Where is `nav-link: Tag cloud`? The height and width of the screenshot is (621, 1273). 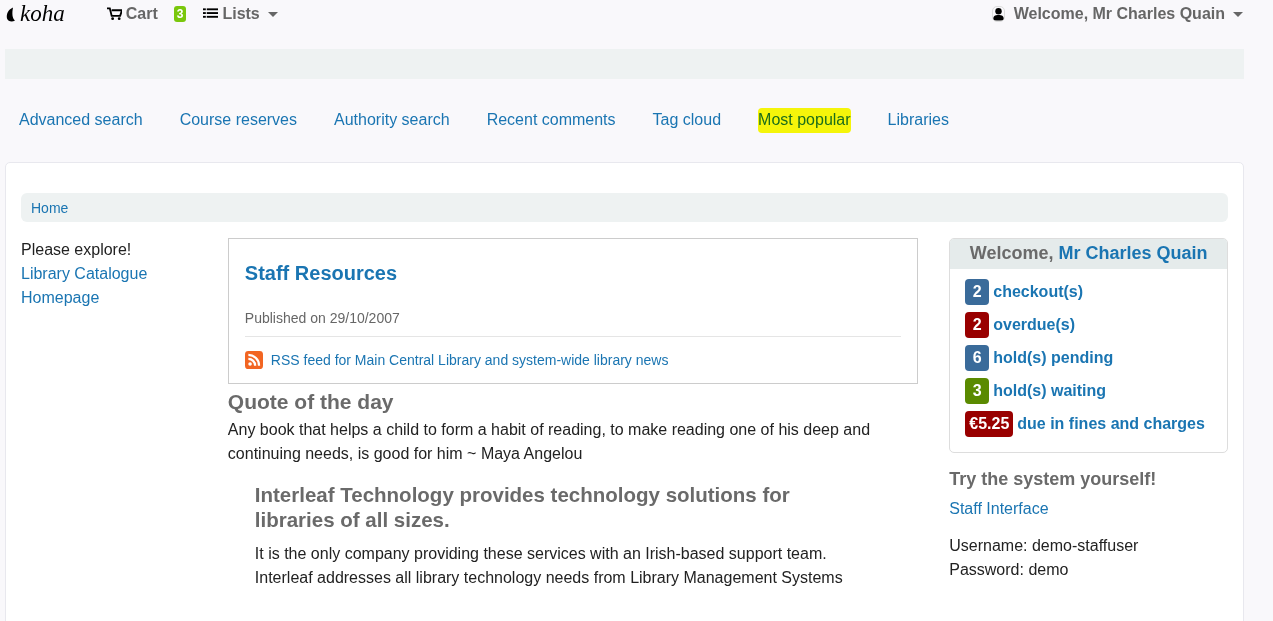
nav-link: Tag cloud is located at coordinates (687, 120).